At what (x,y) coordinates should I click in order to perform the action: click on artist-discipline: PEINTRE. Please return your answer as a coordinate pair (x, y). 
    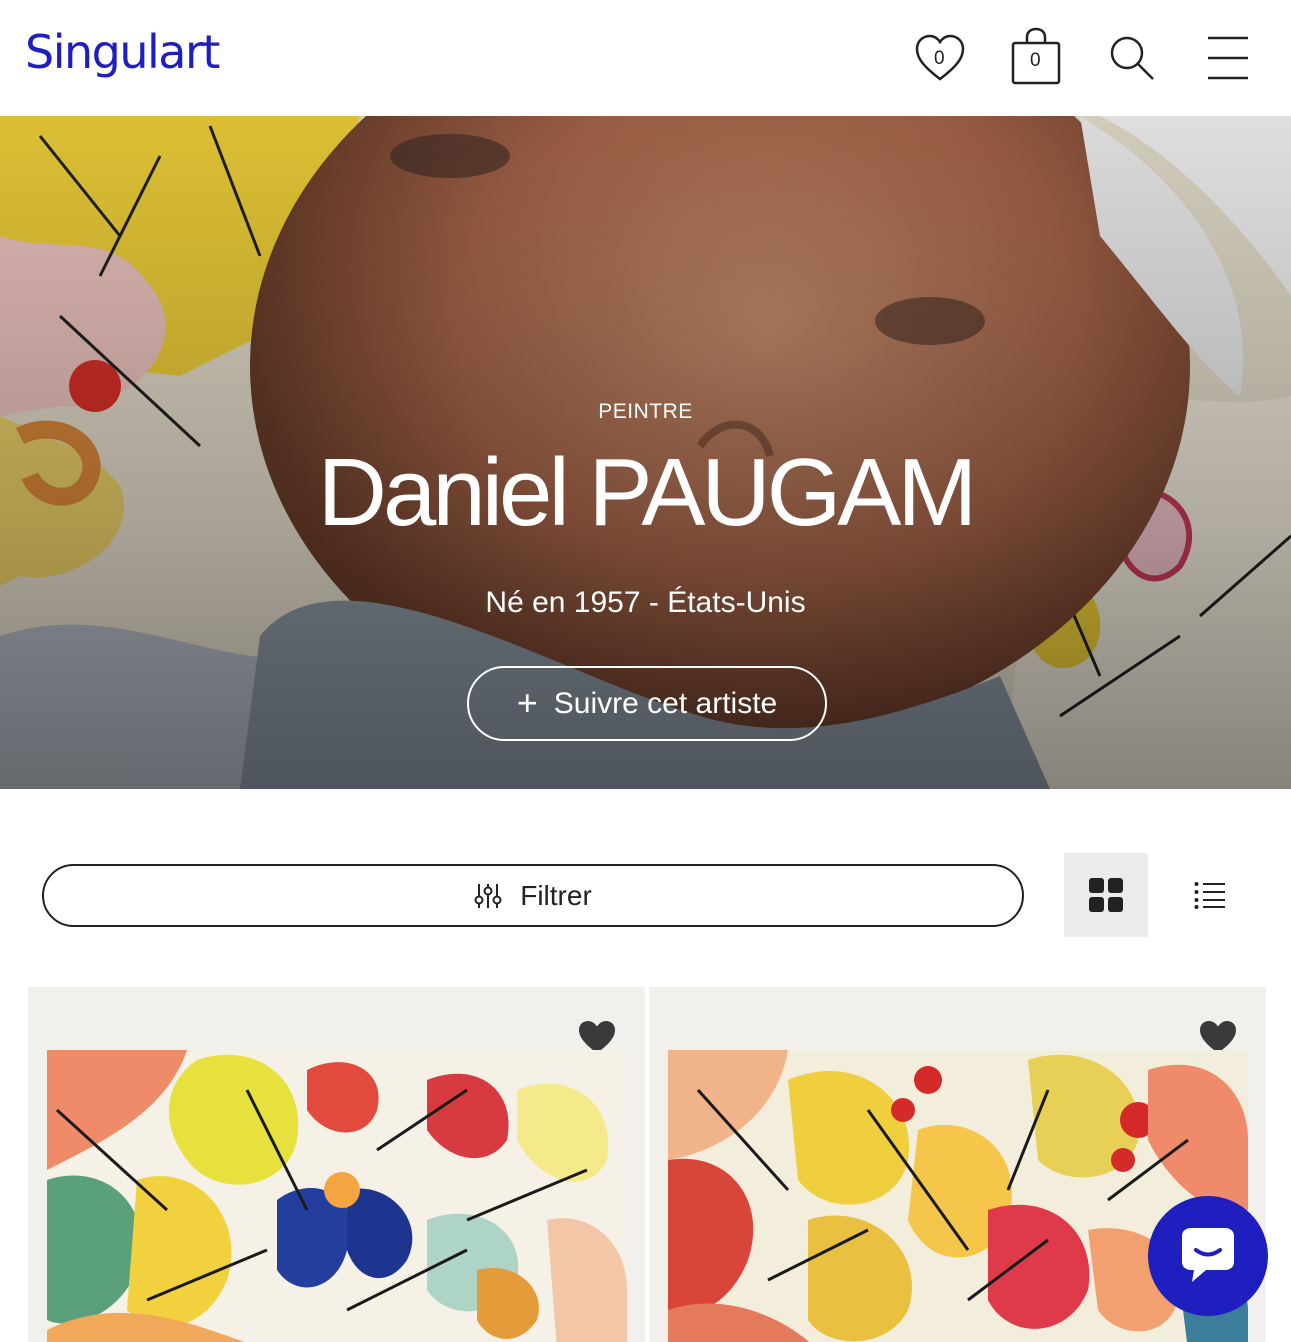
    Looking at the image, I should click on (645, 411).